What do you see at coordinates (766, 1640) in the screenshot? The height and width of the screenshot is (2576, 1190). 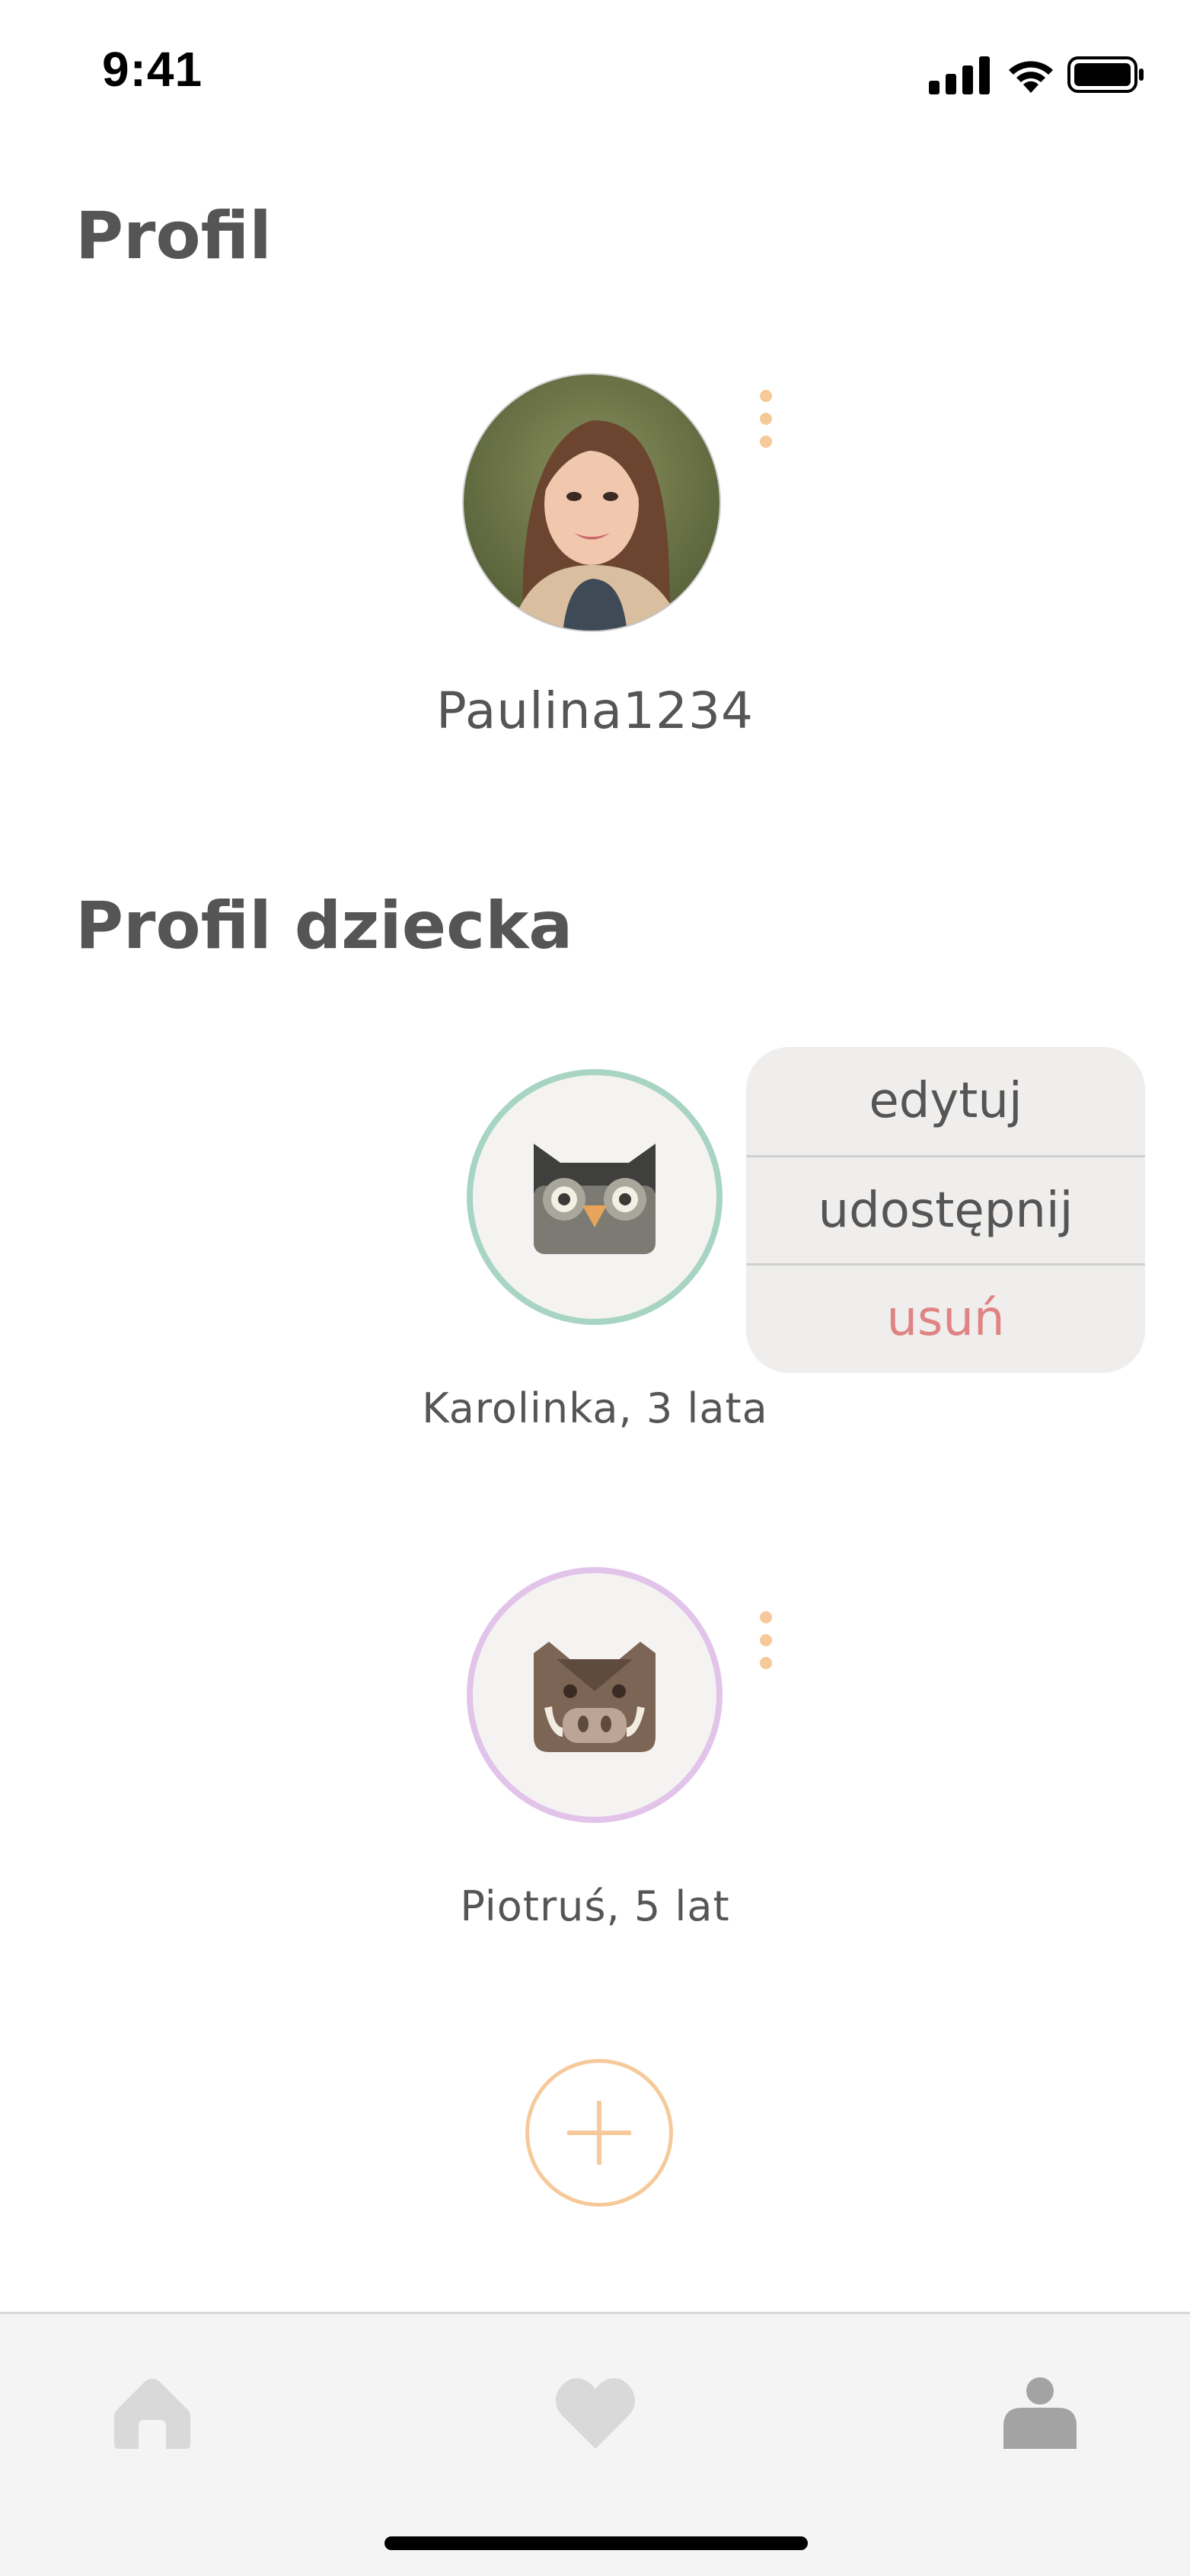 I see `child-kebab-menu-icon` at bounding box center [766, 1640].